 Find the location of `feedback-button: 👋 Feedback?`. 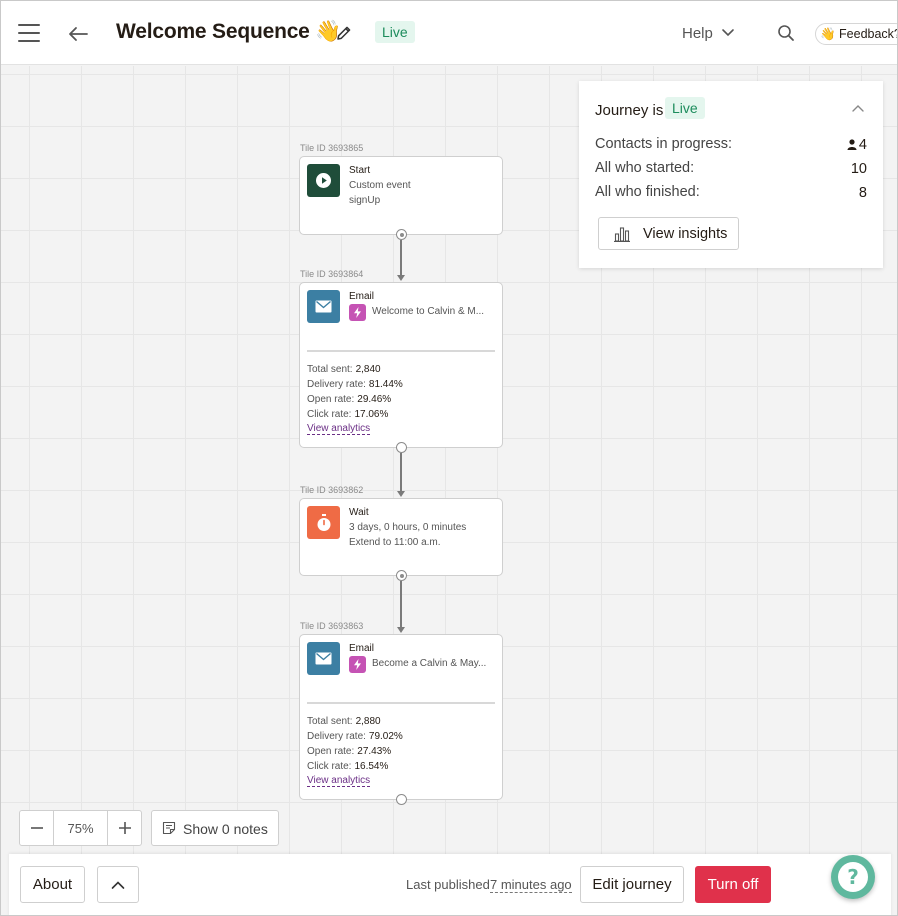

feedback-button: 👋 Feedback? is located at coordinates (856, 34).